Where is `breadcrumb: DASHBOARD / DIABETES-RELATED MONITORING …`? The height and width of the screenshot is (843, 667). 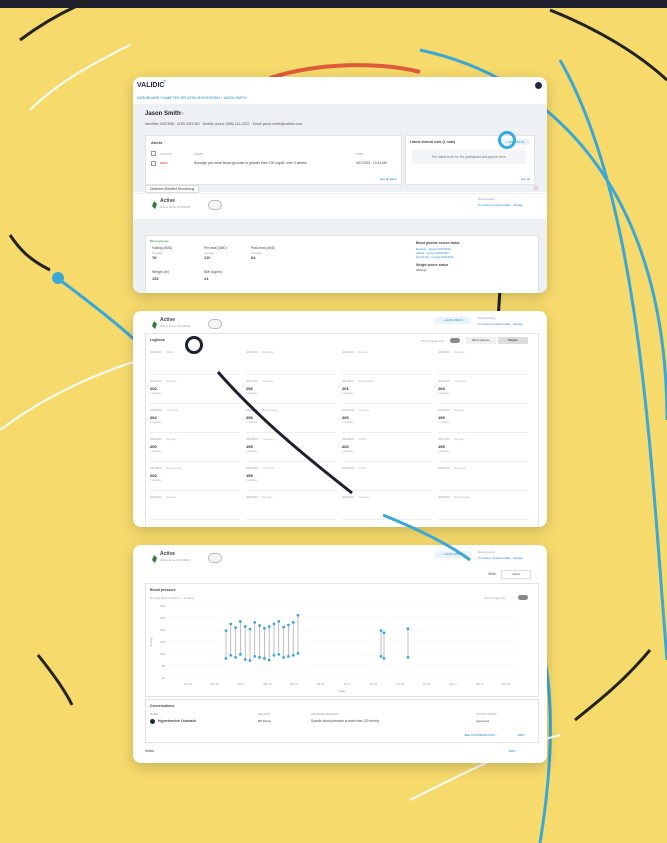
breadcrumb: DASHBOARD / DIABETES-RELATED MONITORING … is located at coordinates (192, 98).